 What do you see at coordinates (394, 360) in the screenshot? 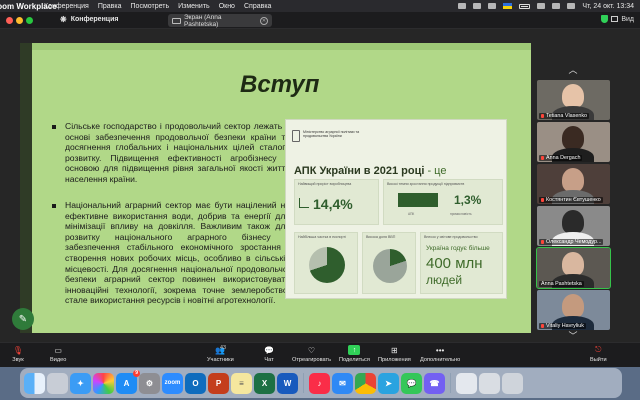
I see `apps-label: Приложения` at bounding box center [394, 360].